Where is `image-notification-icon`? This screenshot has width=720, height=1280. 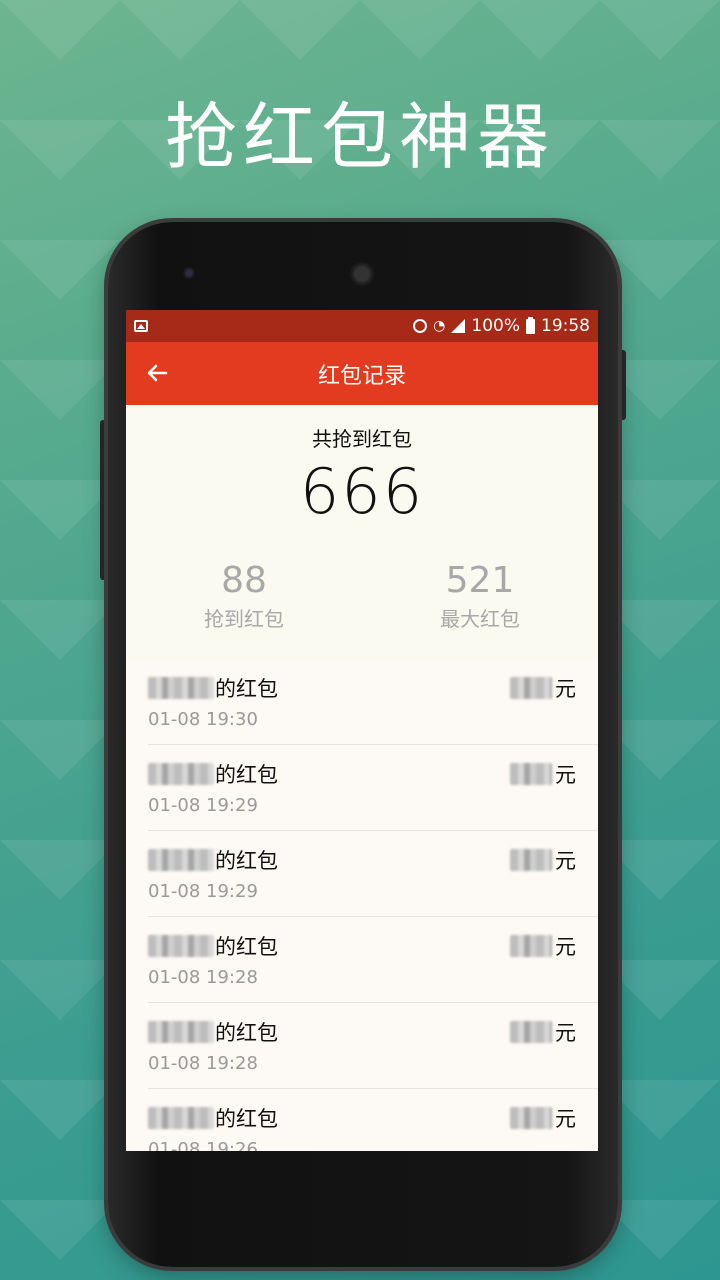 image-notification-icon is located at coordinates (141, 326).